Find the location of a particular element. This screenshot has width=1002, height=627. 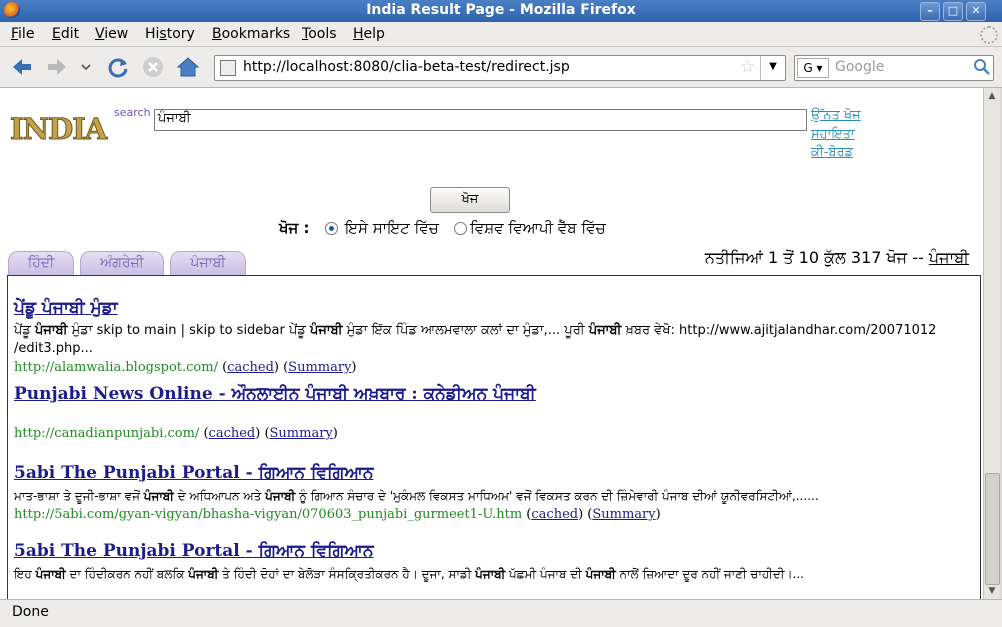

statusbar: Done is located at coordinates (501, 613).